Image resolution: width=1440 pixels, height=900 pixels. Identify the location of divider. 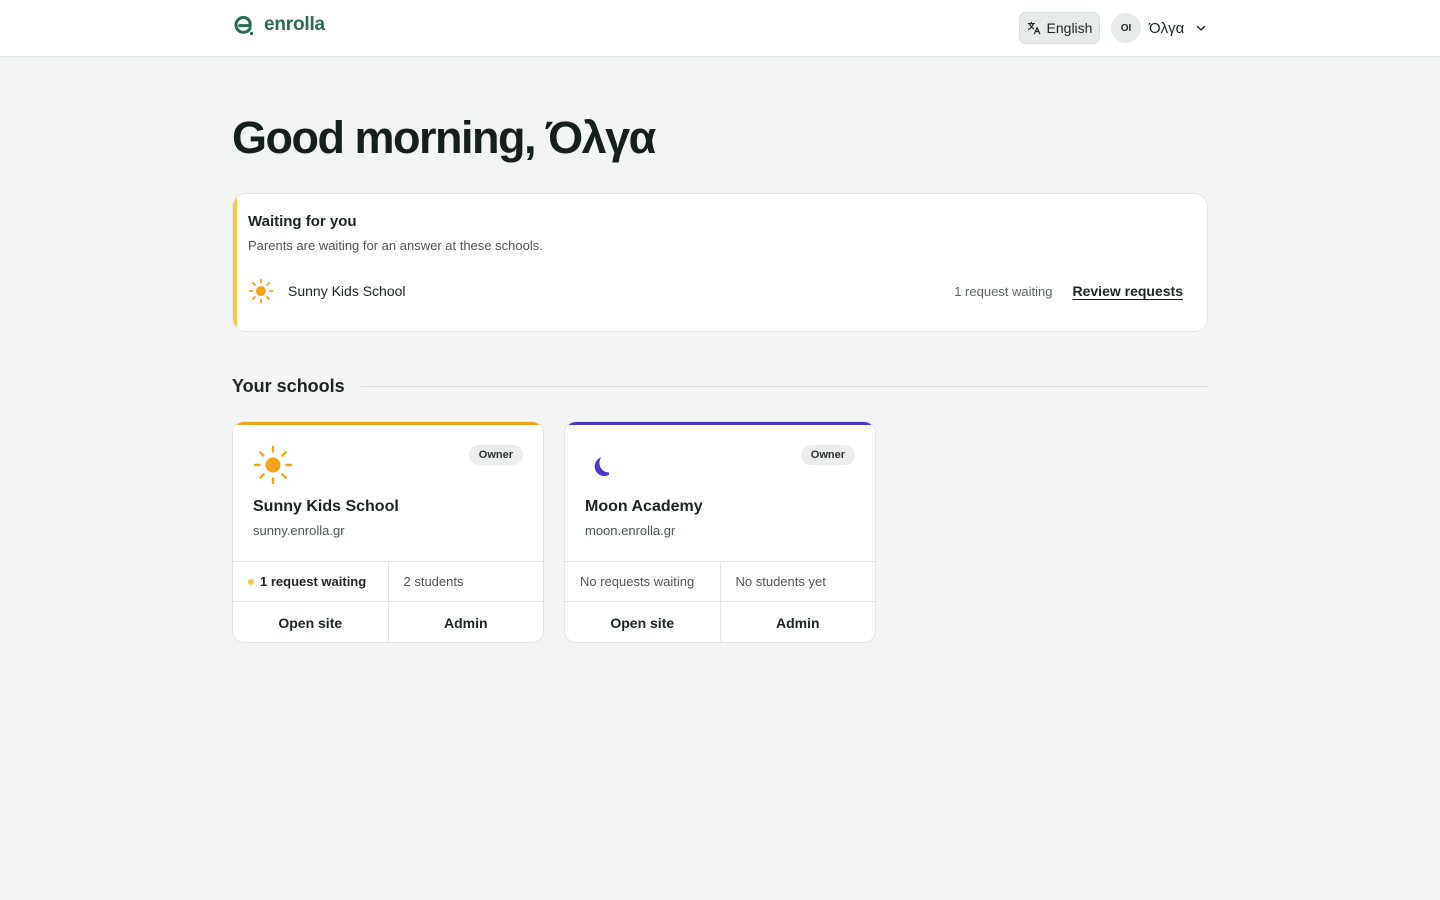
(784, 386).